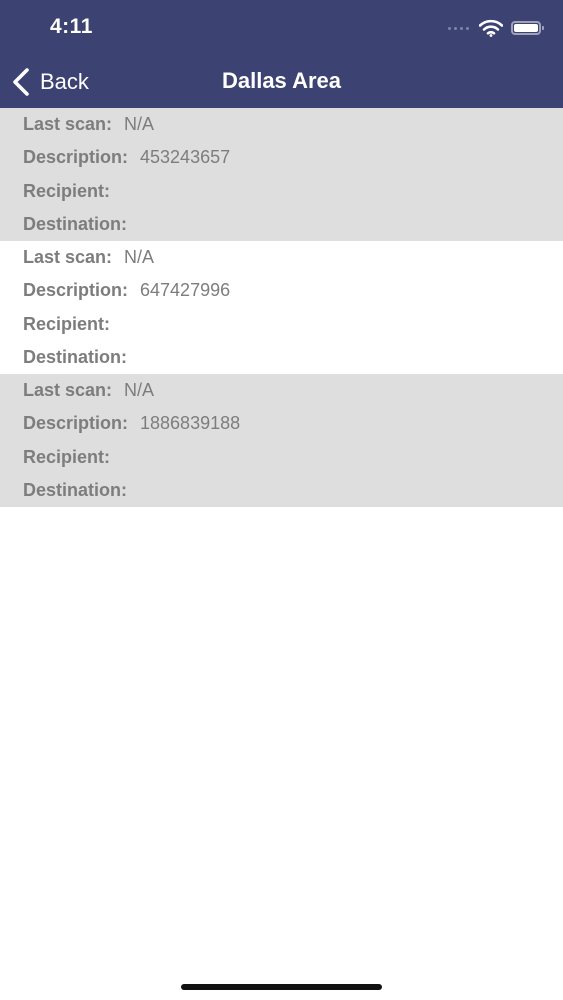 The height and width of the screenshot is (1000, 563). I want to click on status-bar-icons, so click(496, 28).